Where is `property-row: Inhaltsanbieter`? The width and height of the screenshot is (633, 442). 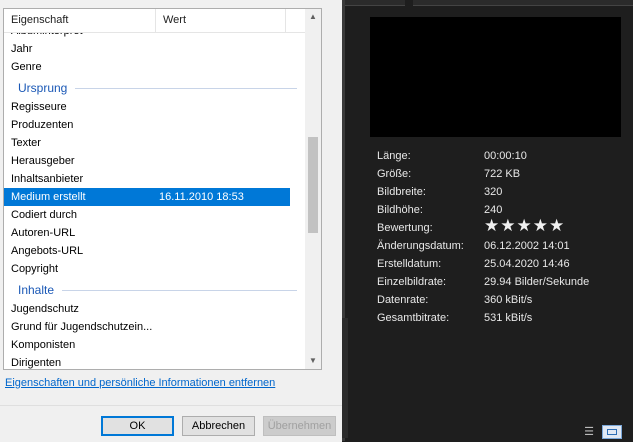
property-row: Inhaltsanbieter is located at coordinates (147, 179).